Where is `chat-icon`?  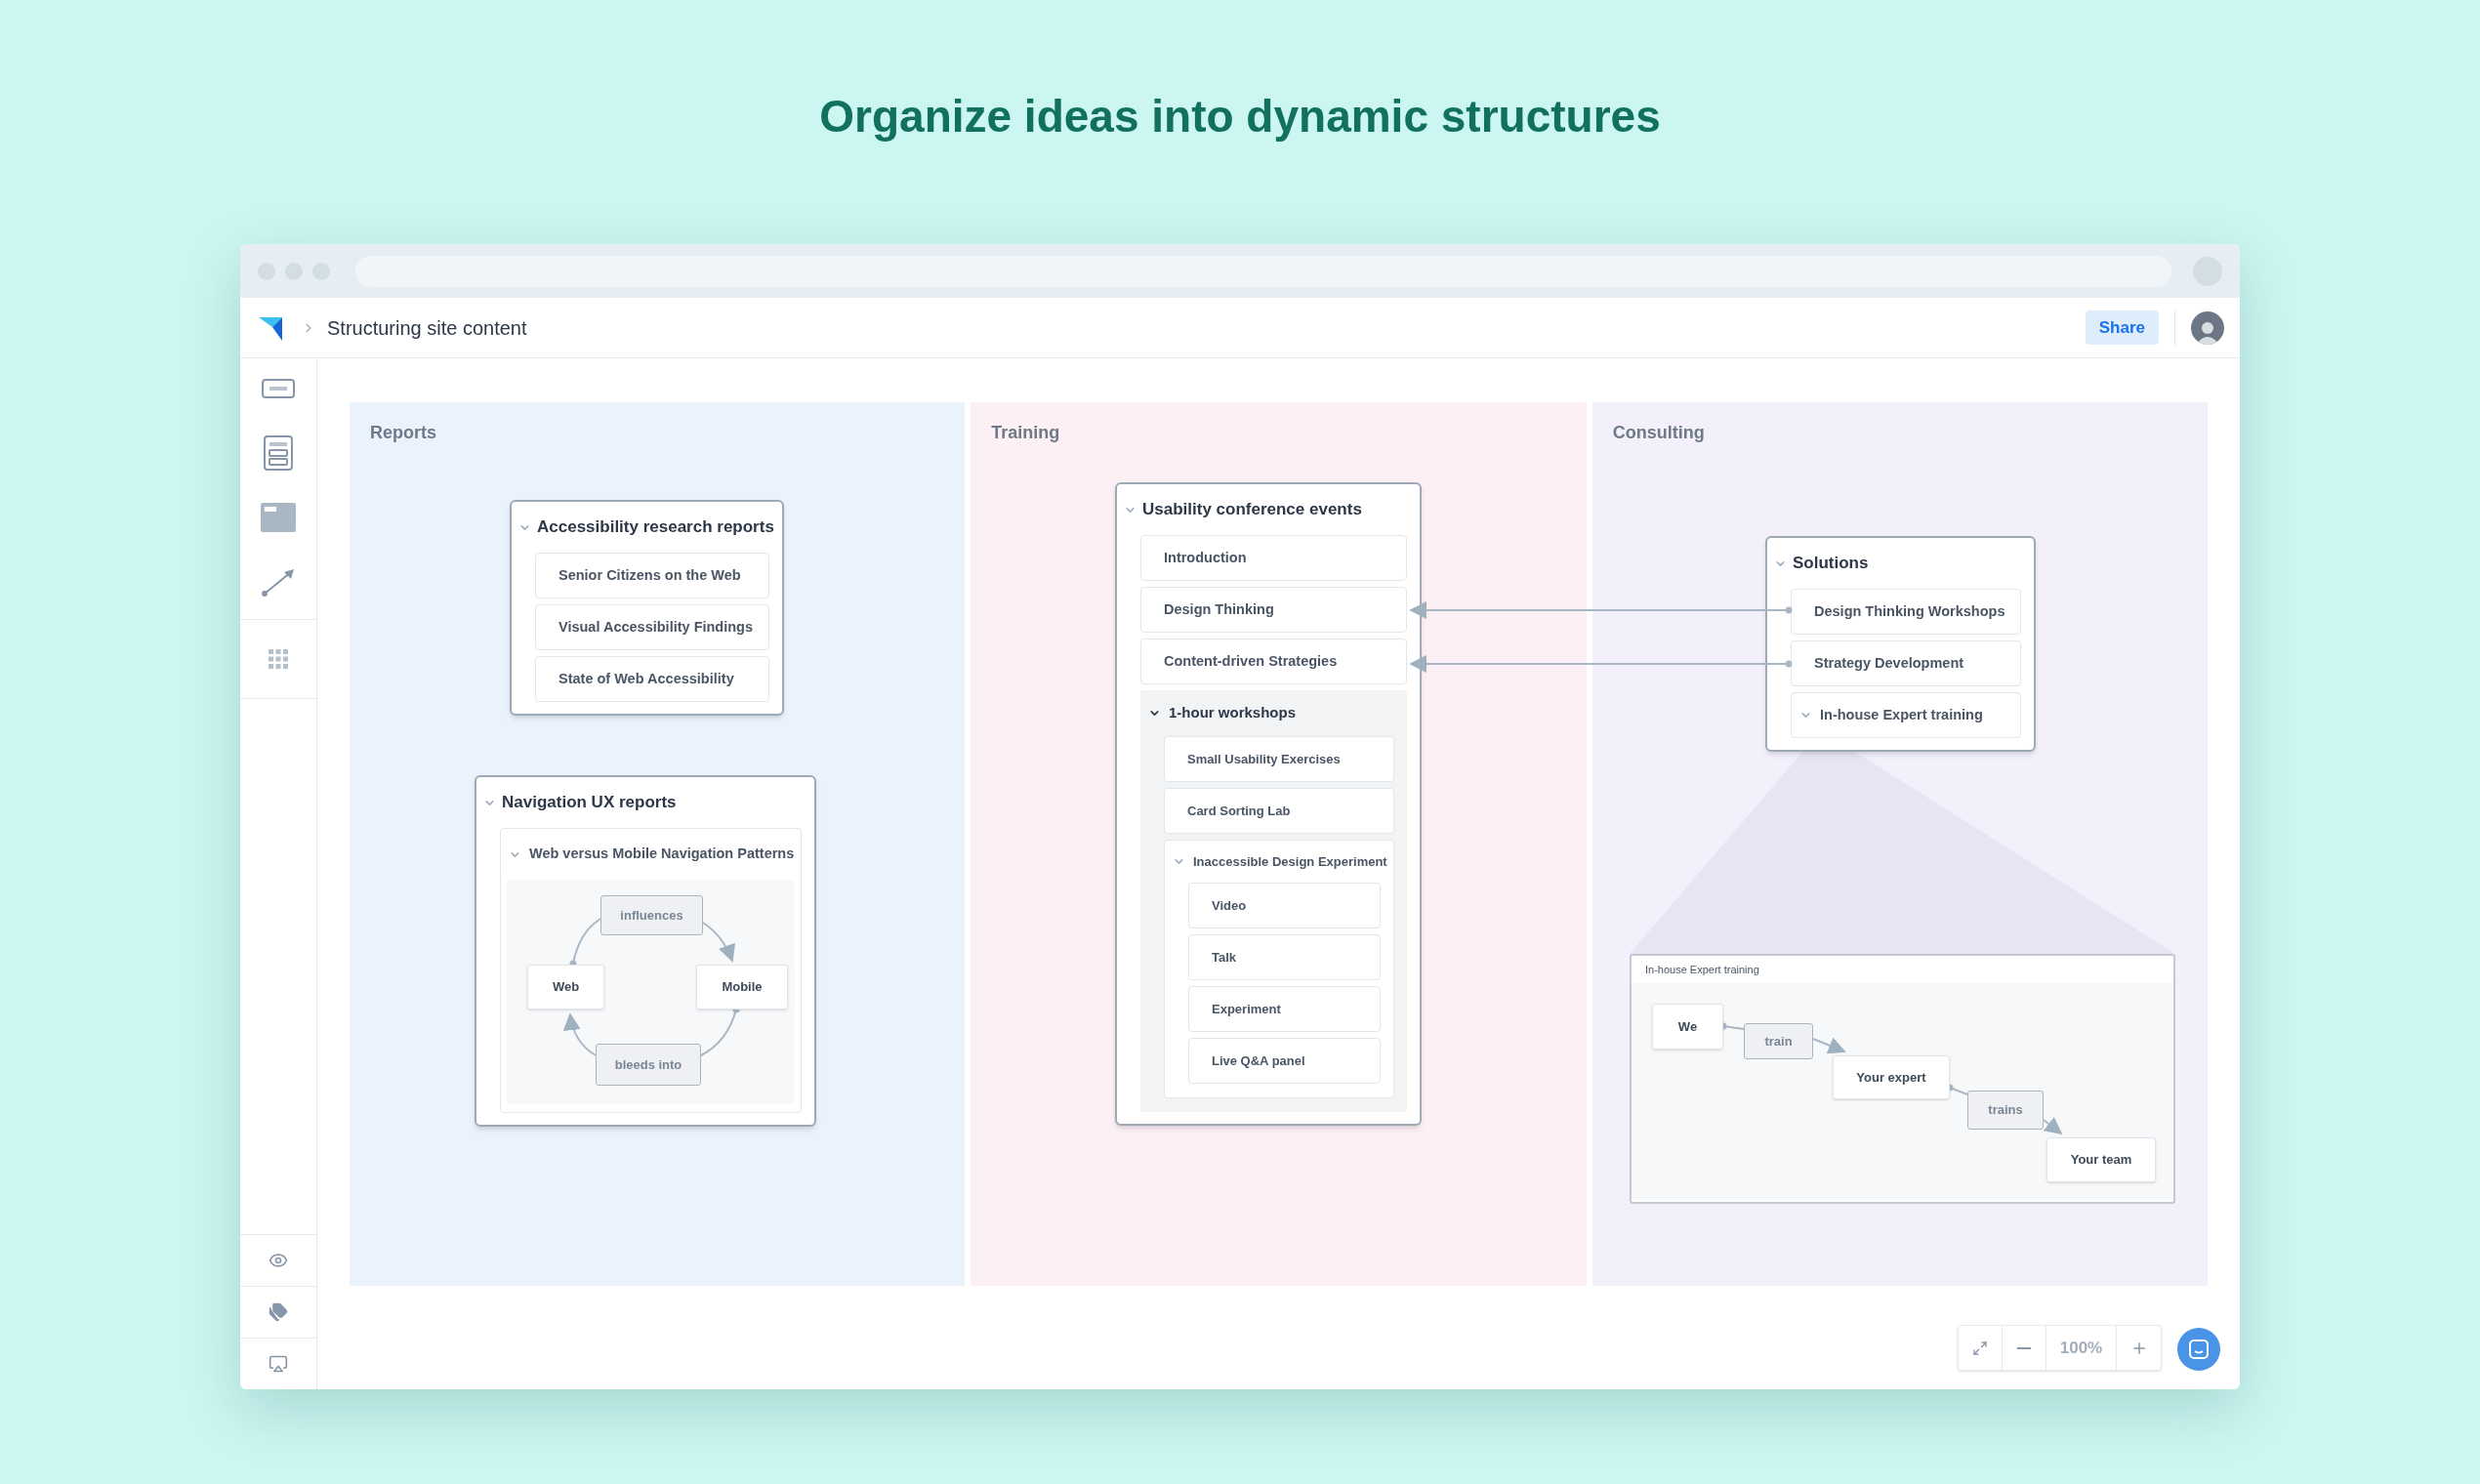
chat-icon is located at coordinates (2199, 1350).